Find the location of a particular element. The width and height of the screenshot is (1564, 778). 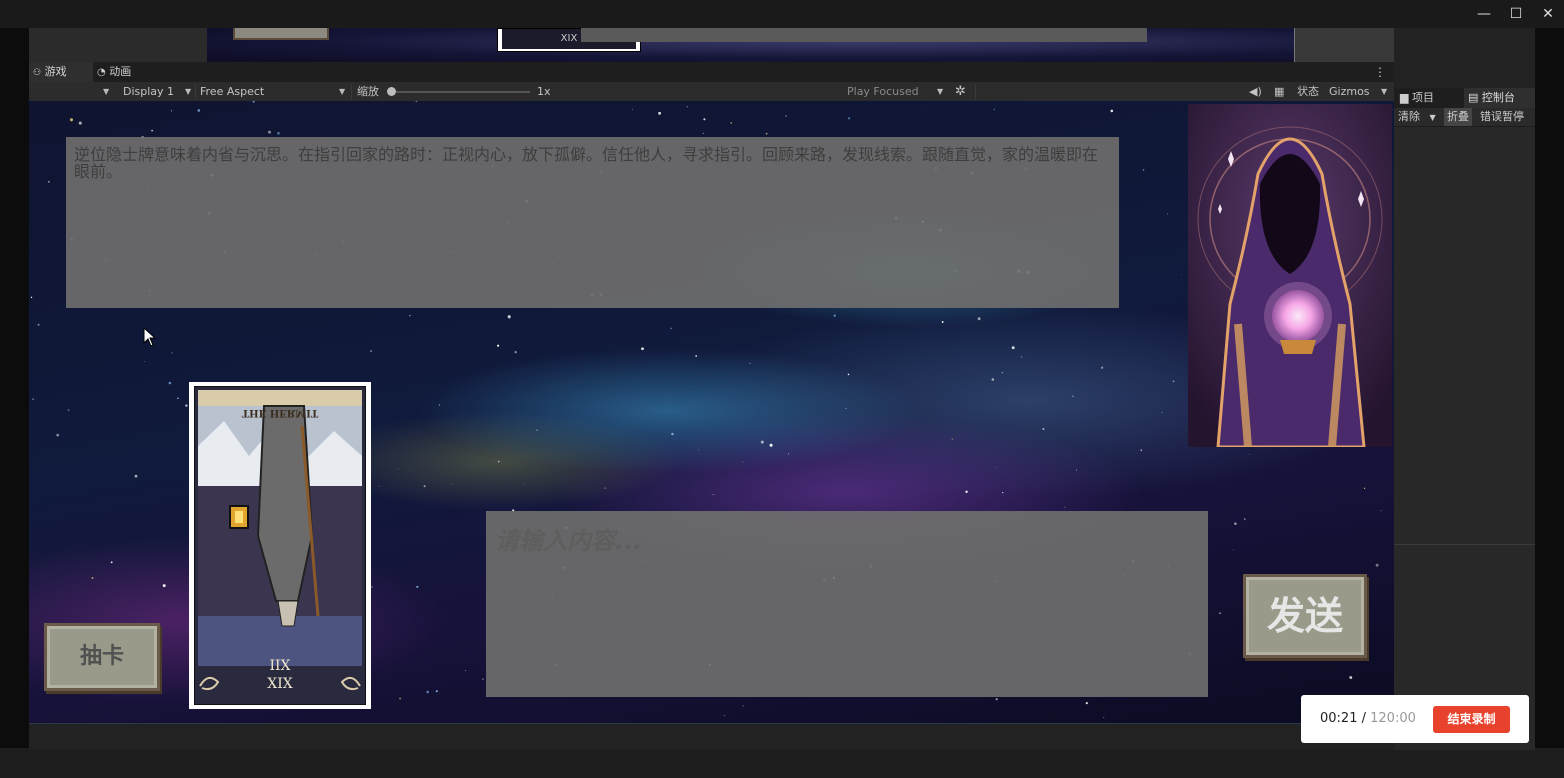

tarot-card: IIX XIX THE HERMIT is located at coordinates (280, 545).